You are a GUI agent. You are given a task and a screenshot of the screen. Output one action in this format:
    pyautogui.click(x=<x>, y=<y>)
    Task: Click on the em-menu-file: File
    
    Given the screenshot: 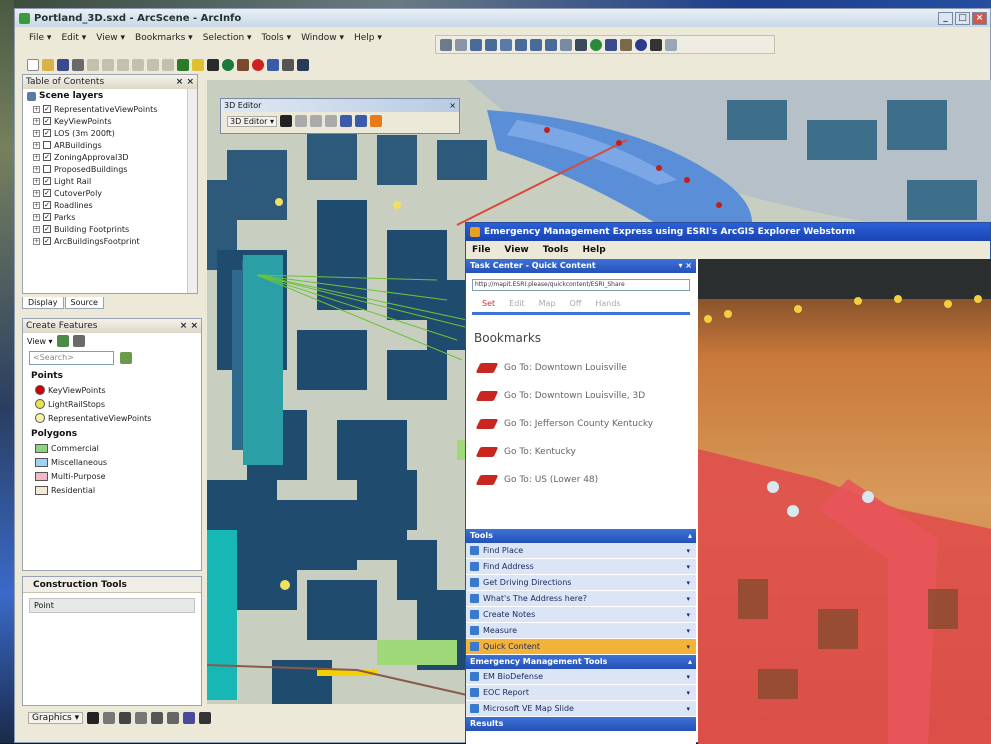 What is the action you would take?
    pyautogui.click(x=481, y=250)
    